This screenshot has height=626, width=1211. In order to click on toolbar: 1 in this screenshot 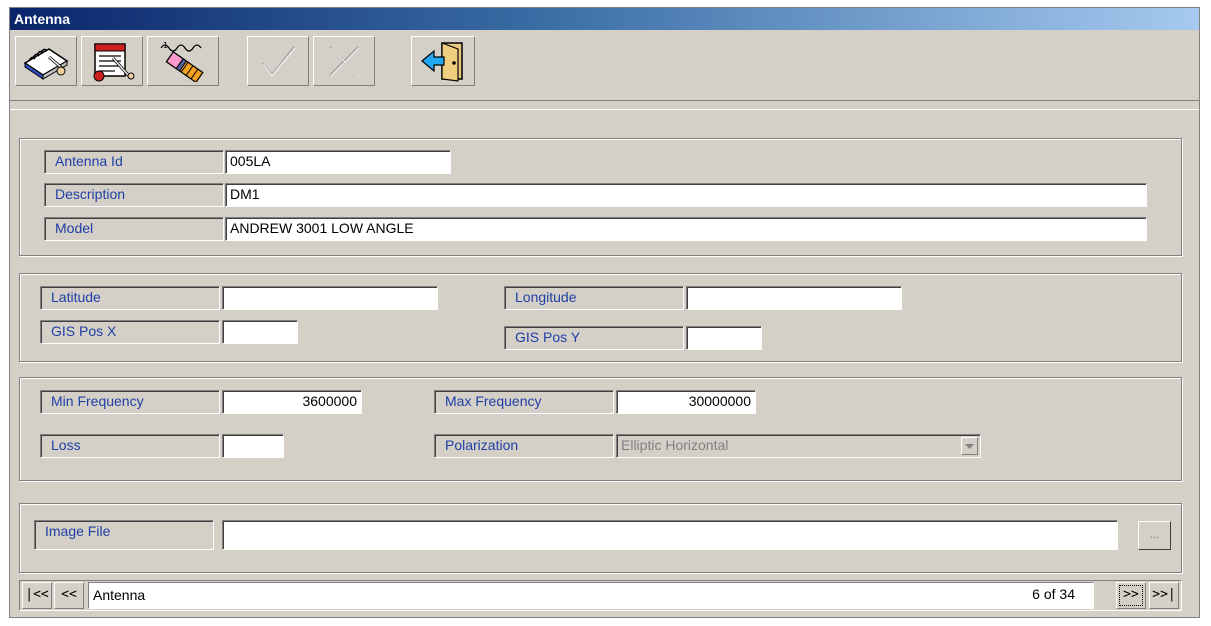, I will do `click(604, 65)`.